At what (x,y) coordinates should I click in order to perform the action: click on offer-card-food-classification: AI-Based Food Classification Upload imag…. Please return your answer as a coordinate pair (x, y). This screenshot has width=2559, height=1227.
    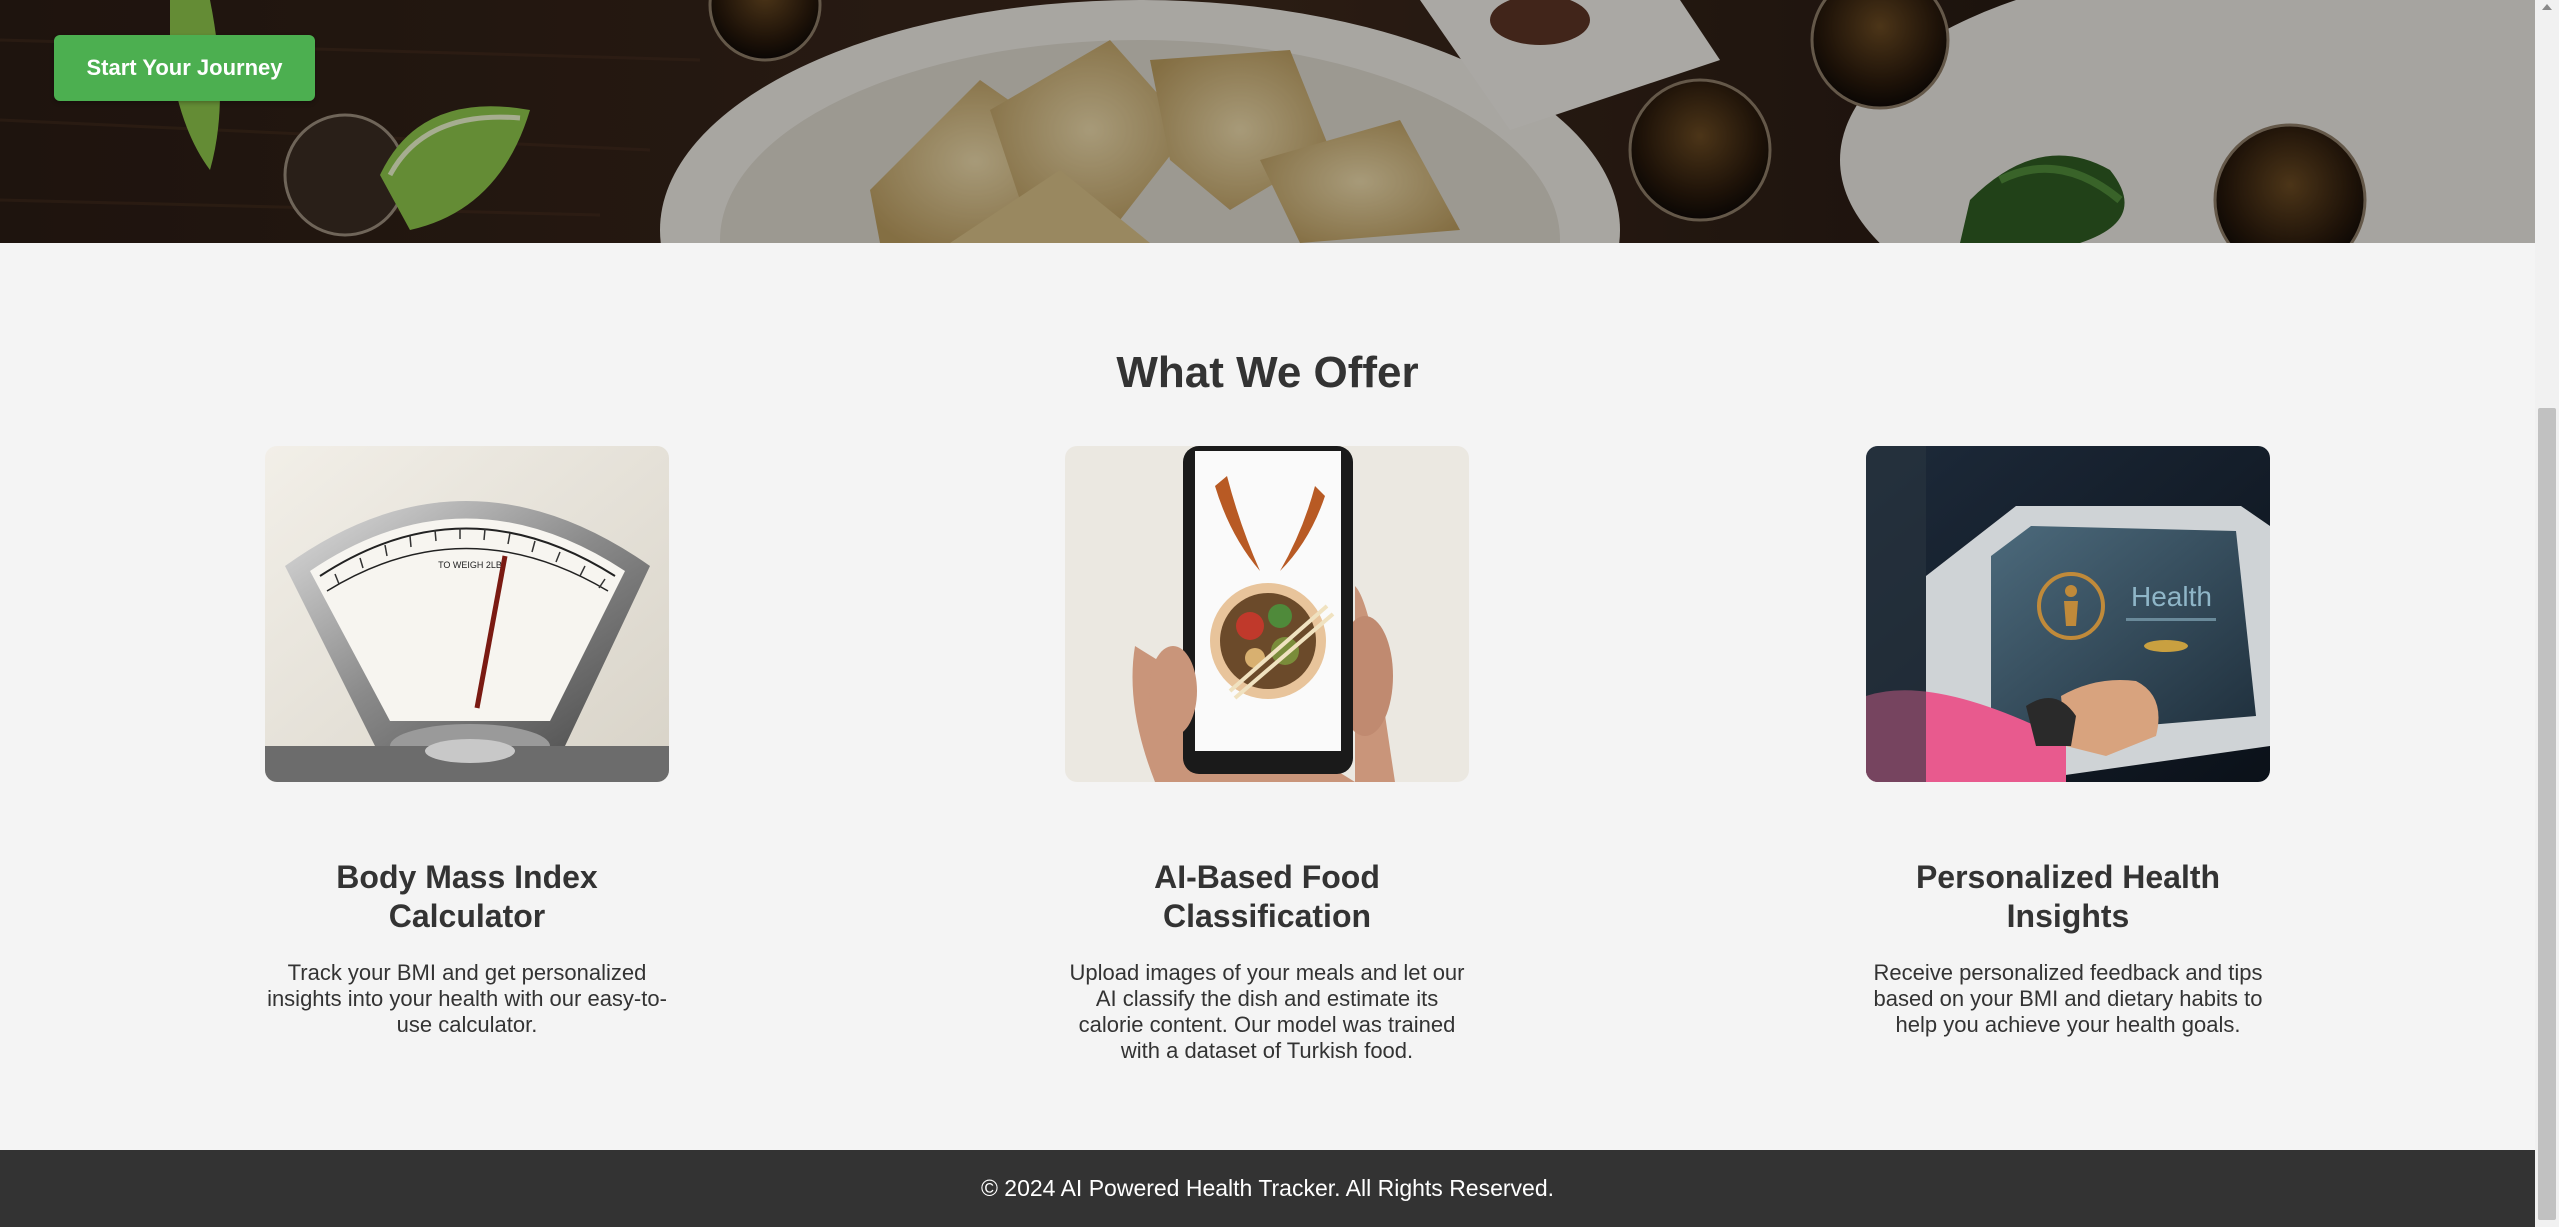
    Looking at the image, I should click on (1267, 755).